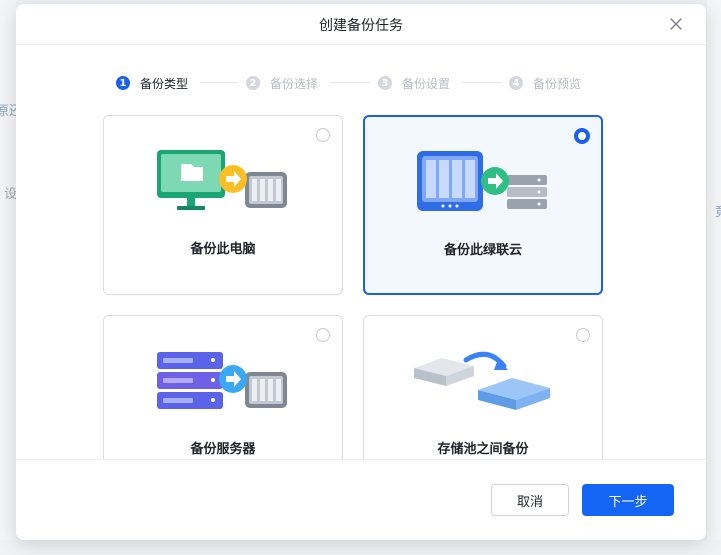  What do you see at coordinates (557, 83) in the screenshot?
I see `step-label: 备份预览` at bounding box center [557, 83].